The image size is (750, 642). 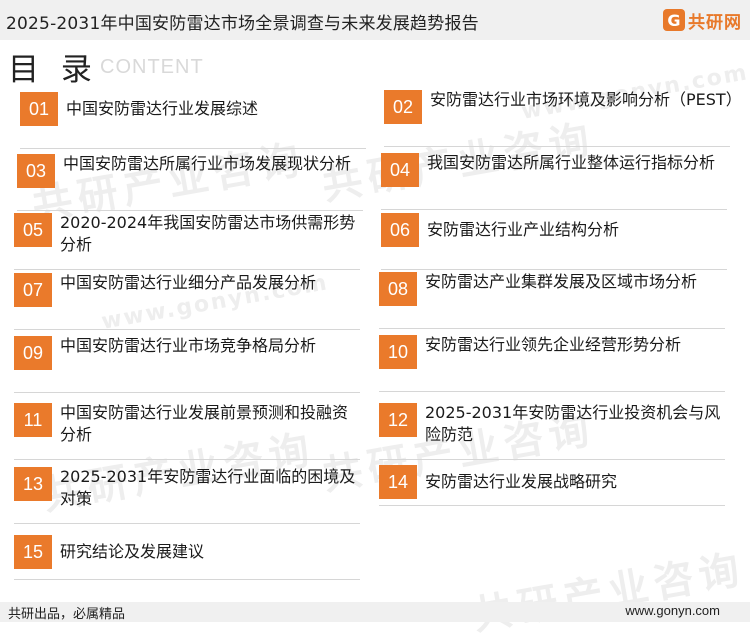 What do you see at coordinates (552, 301) in the screenshot?
I see `toc-item: 08 安防雷达产业集群发展及区域市场分析` at bounding box center [552, 301].